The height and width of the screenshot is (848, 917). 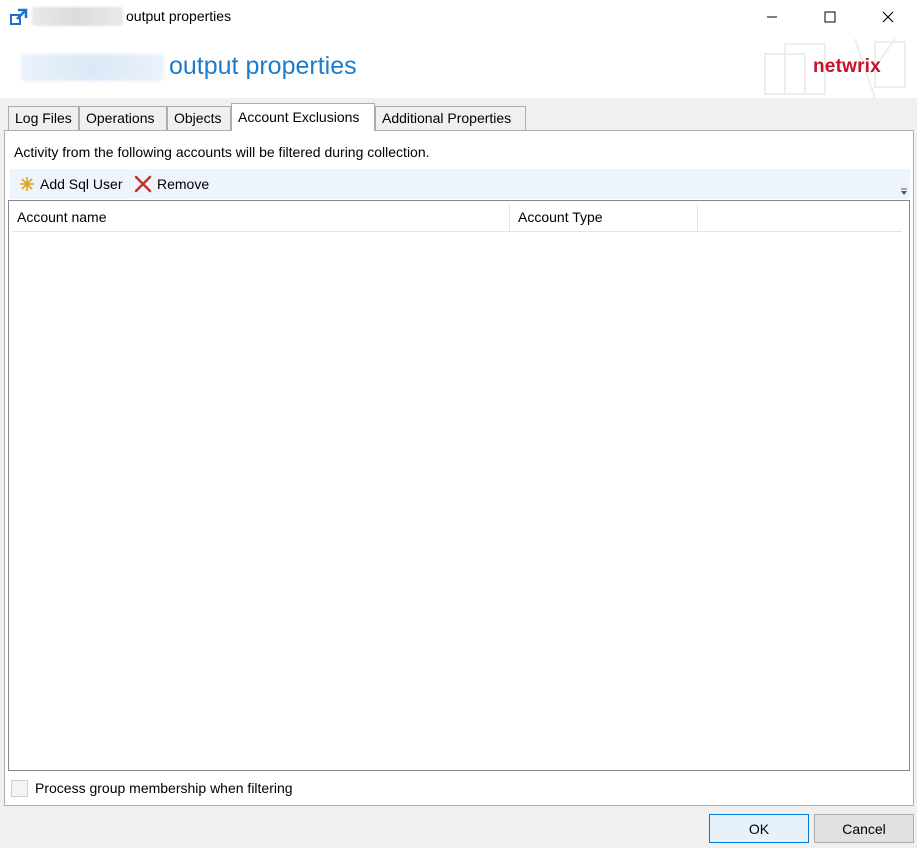 What do you see at coordinates (604, 217) in the screenshot?
I see `column-header-account-type: Account Type` at bounding box center [604, 217].